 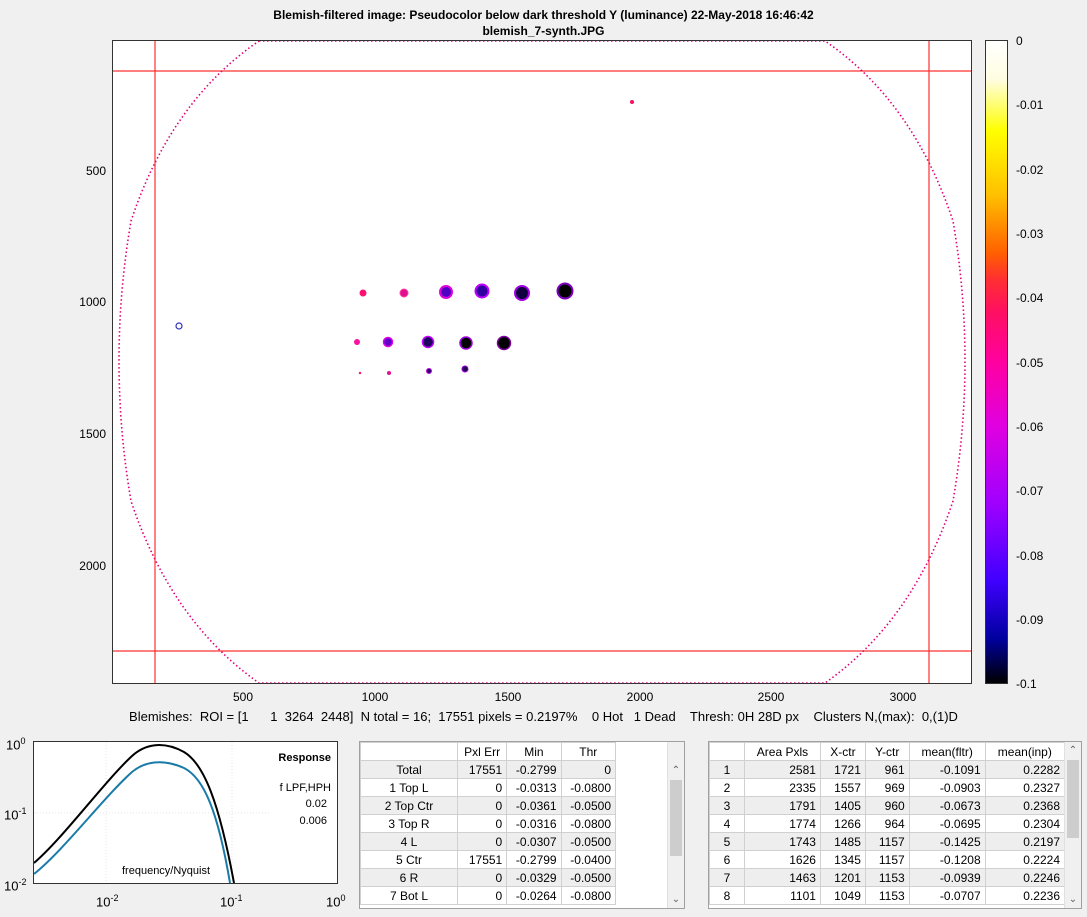 What do you see at coordinates (887, 805) in the screenshot?
I see `table-row: 3 1791 1405 960 -0.0673 0.2368` at bounding box center [887, 805].